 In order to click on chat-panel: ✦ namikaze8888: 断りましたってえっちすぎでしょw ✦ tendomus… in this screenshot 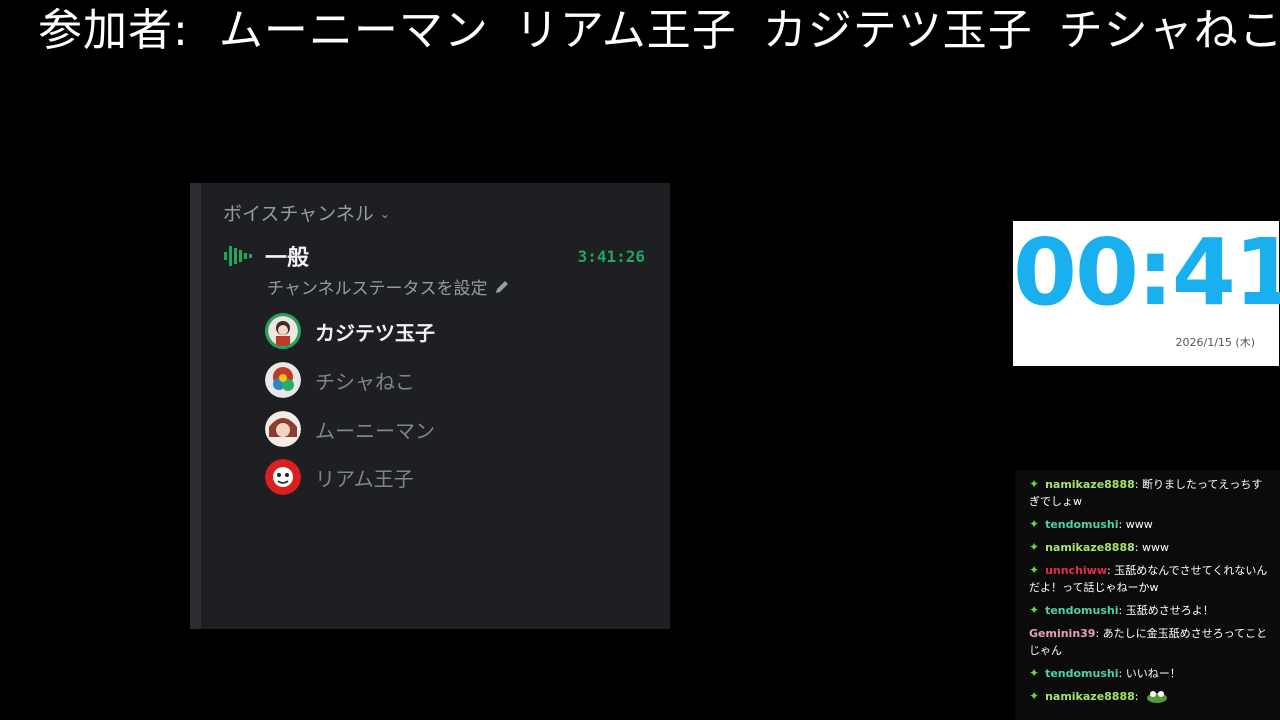, I will do `click(1147, 595)`.